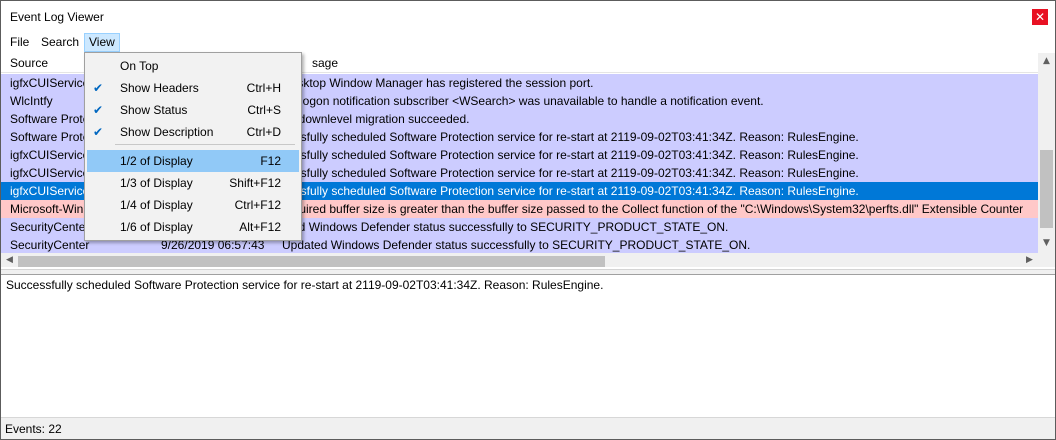 Image resolution: width=1056 pixels, height=440 pixels. What do you see at coordinates (263, 132) in the screenshot?
I see `menu-item-shortcut: Ctrl+D` at bounding box center [263, 132].